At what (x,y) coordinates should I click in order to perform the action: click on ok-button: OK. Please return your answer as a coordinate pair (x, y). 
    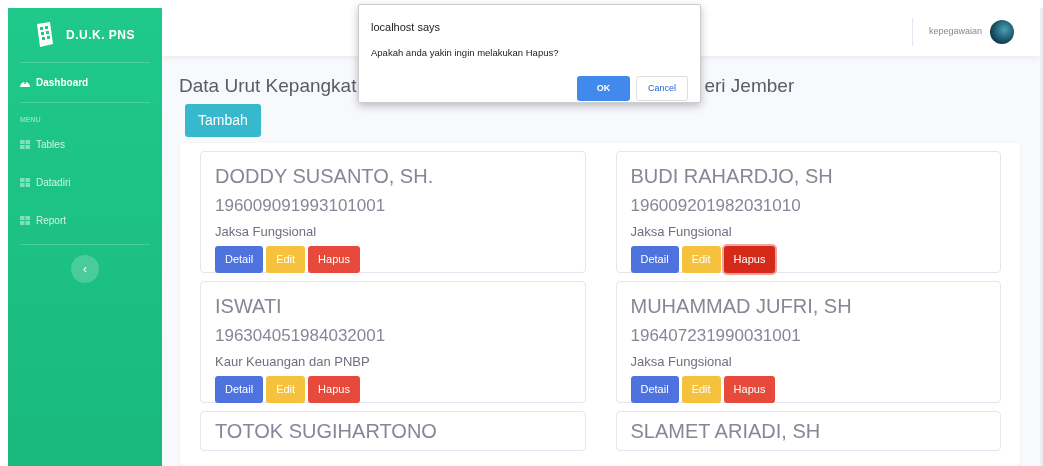
    Looking at the image, I should click on (603, 88).